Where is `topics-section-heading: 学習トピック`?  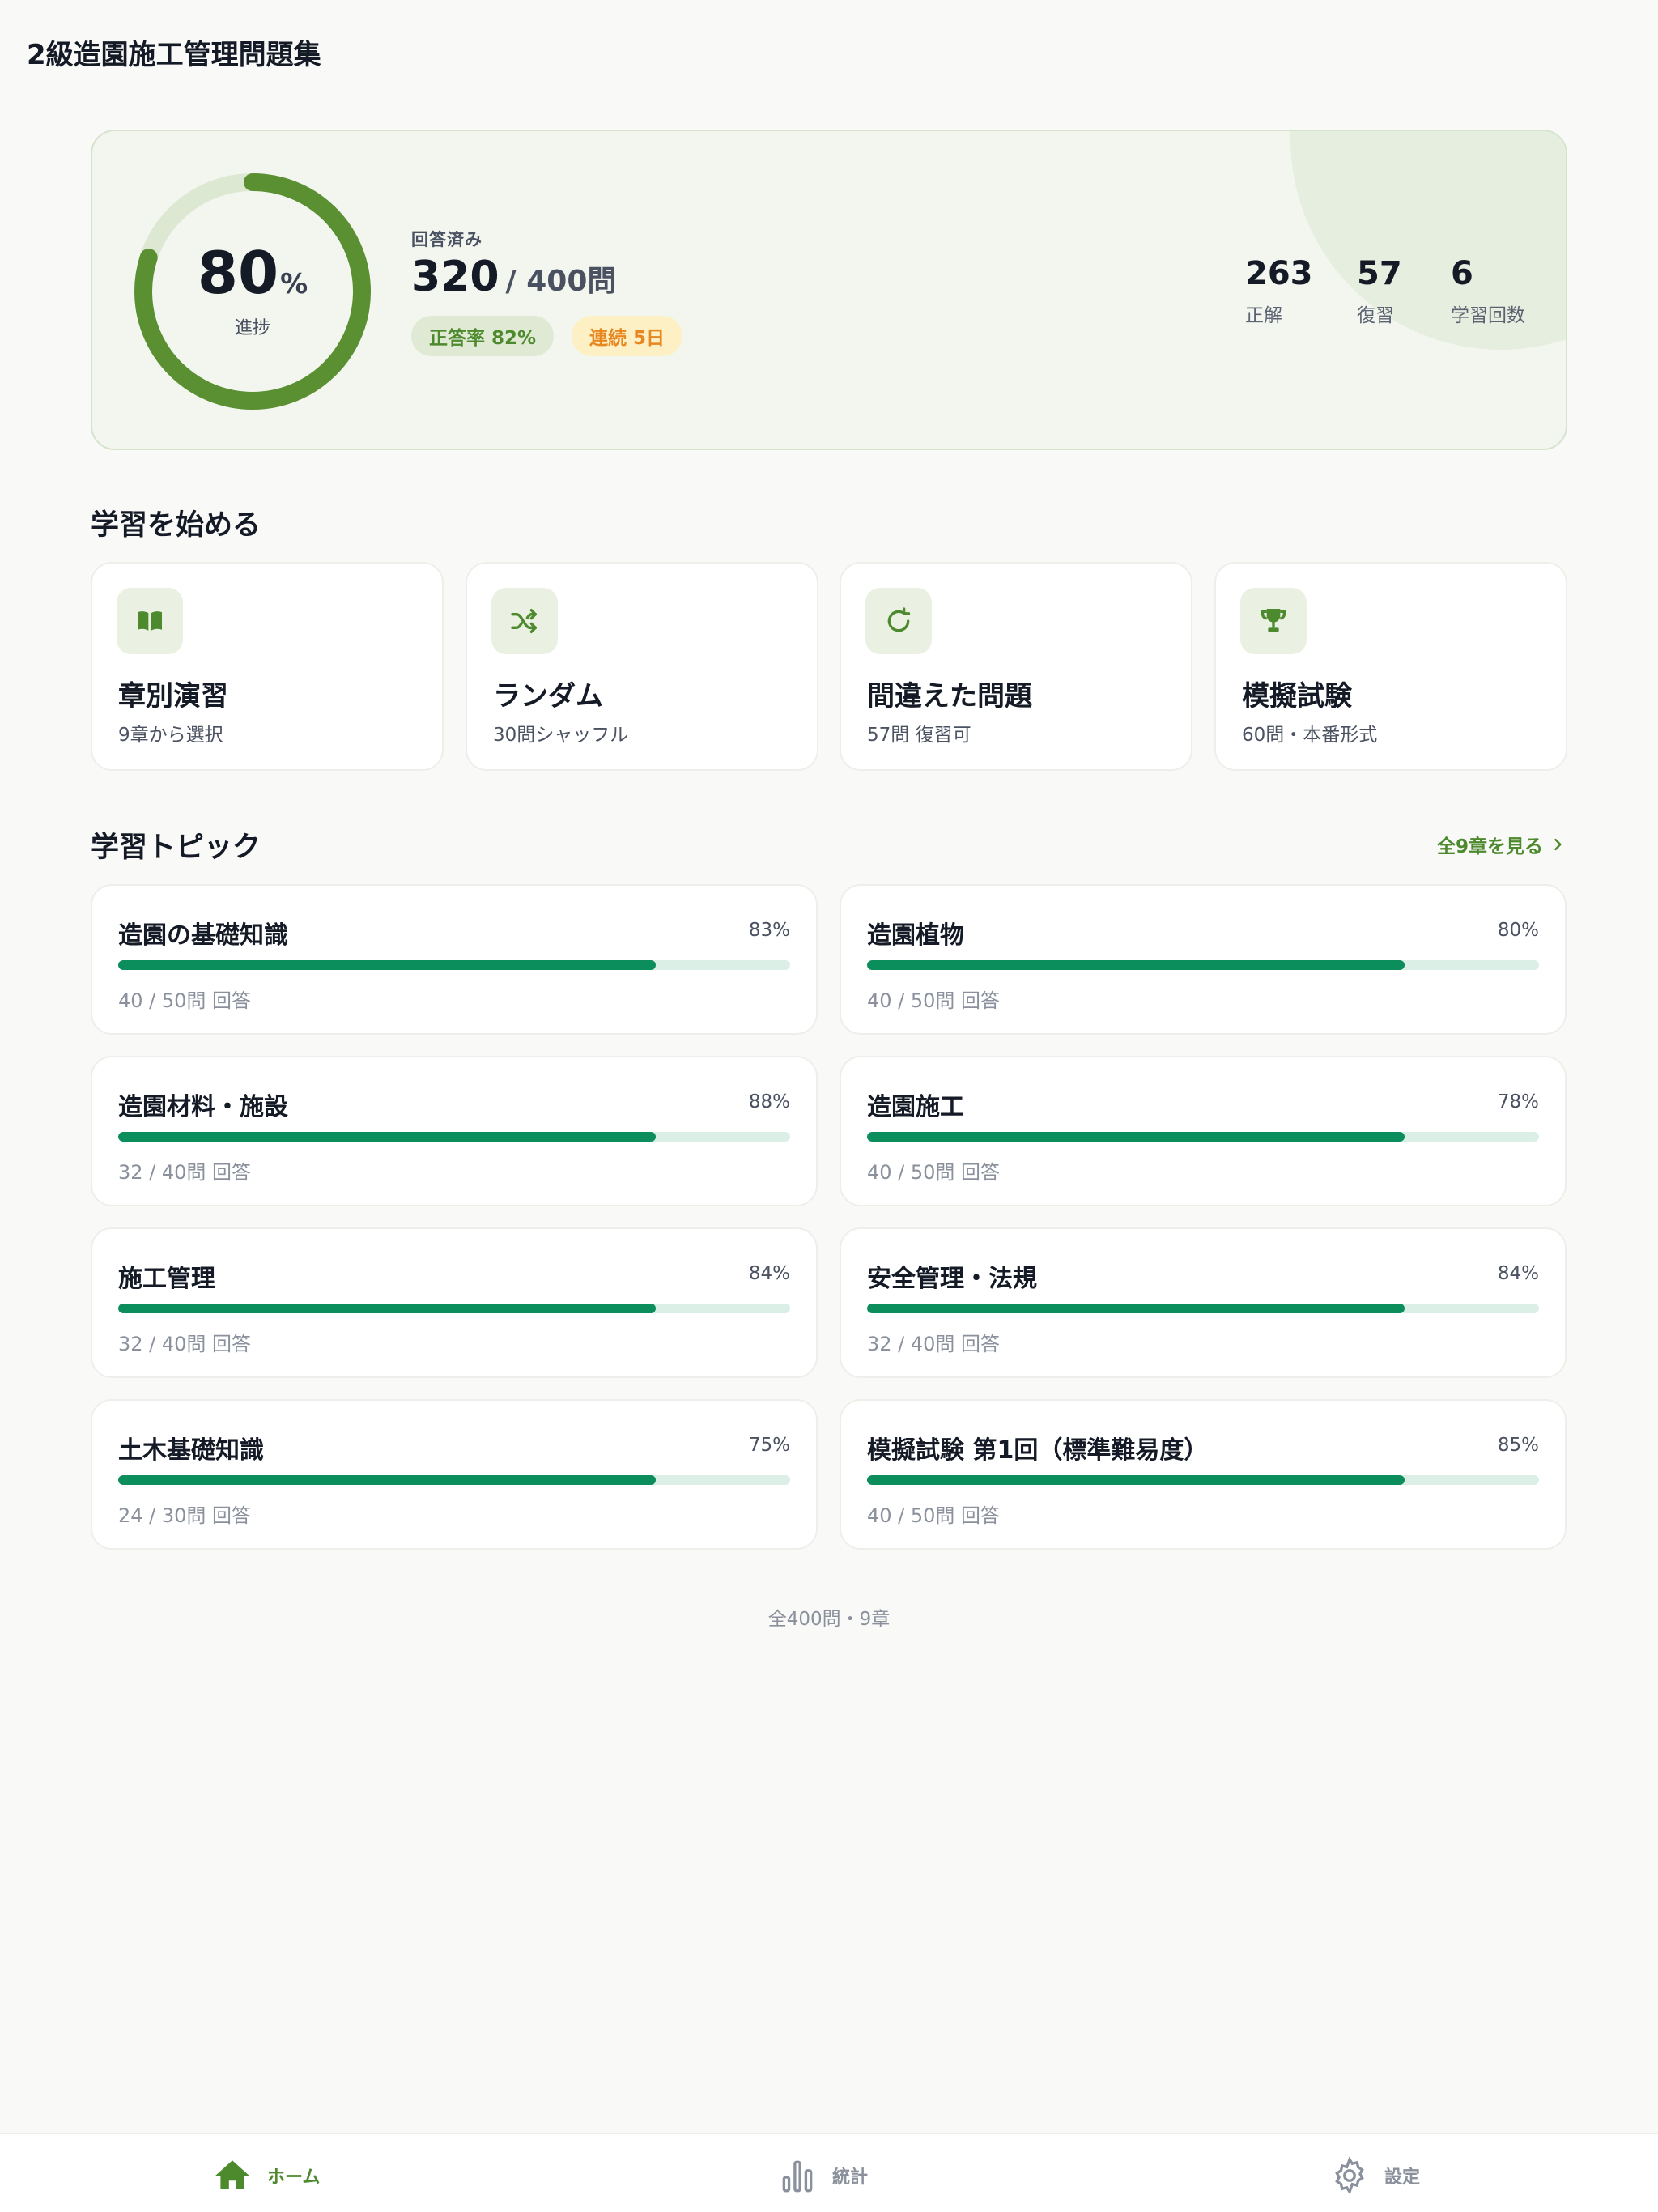 topics-section-heading: 学習トピック is located at coordinates (176, 848).